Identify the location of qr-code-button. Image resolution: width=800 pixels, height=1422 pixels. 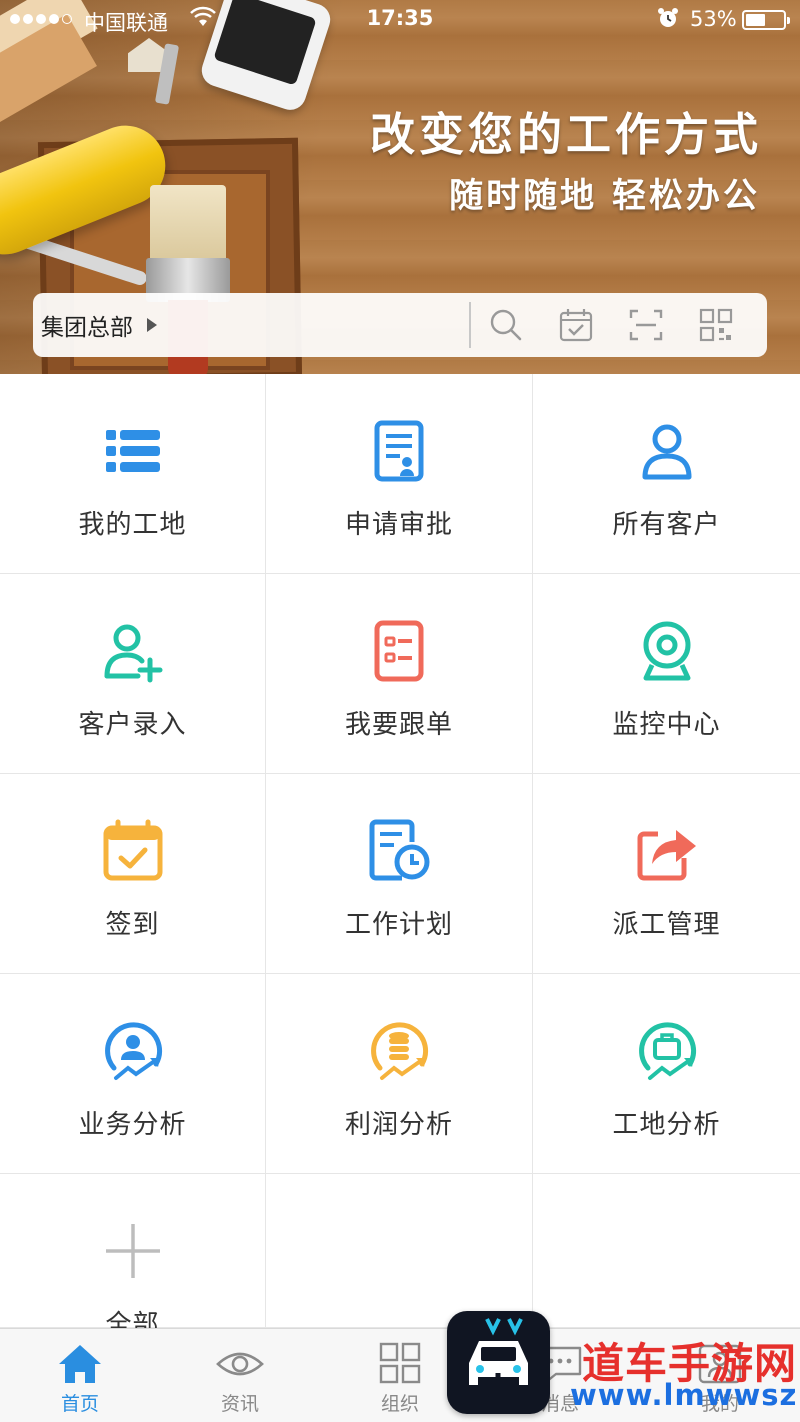
(716, 325).